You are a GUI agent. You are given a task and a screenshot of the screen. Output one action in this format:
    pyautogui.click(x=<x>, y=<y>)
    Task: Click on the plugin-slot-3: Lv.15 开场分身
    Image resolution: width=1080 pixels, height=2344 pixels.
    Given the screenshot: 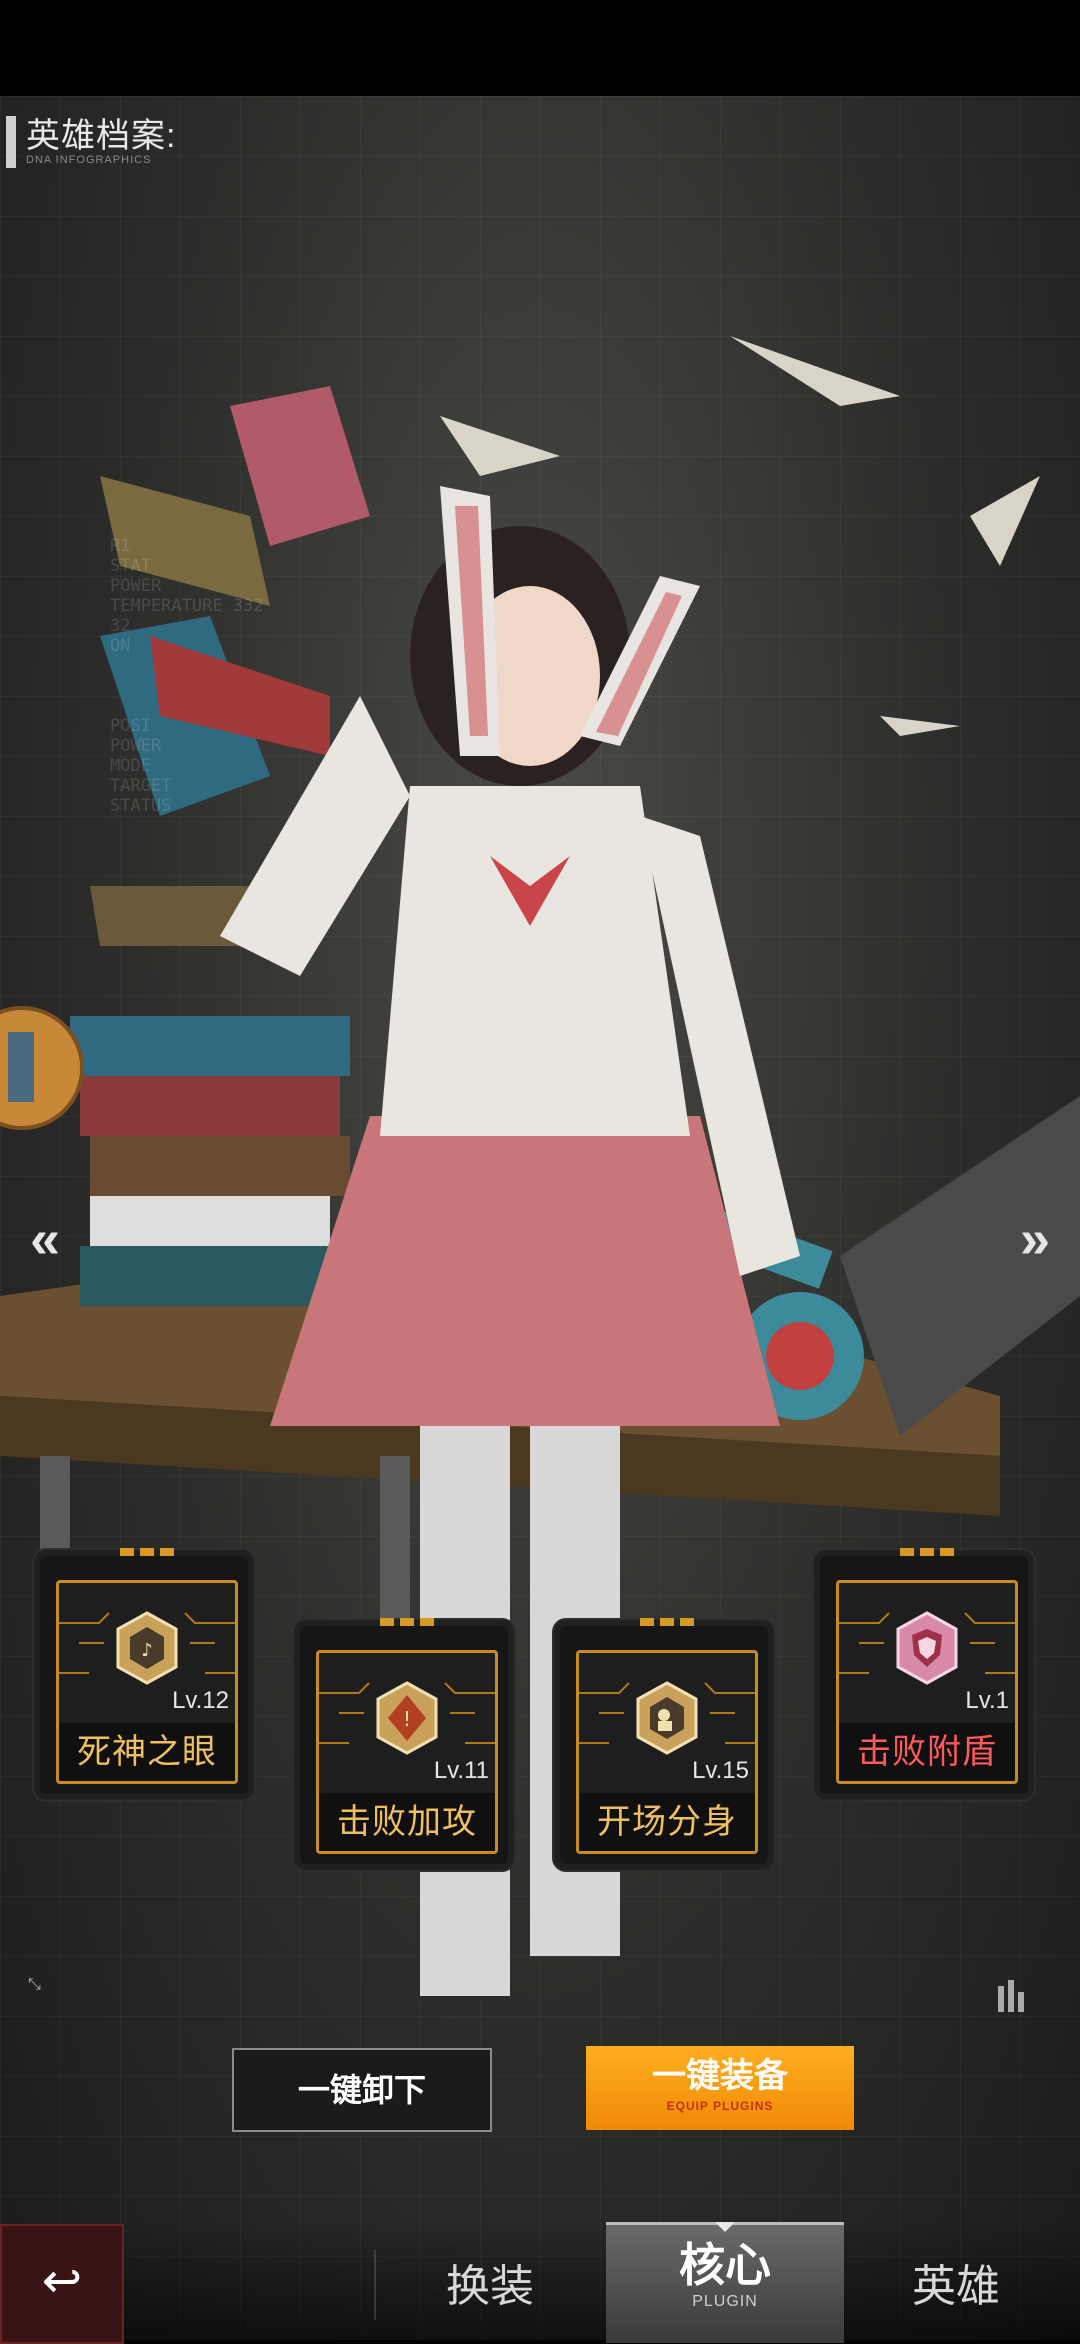 What is the action you would take?
    pyautogui.click(x=664, y=1745)
    